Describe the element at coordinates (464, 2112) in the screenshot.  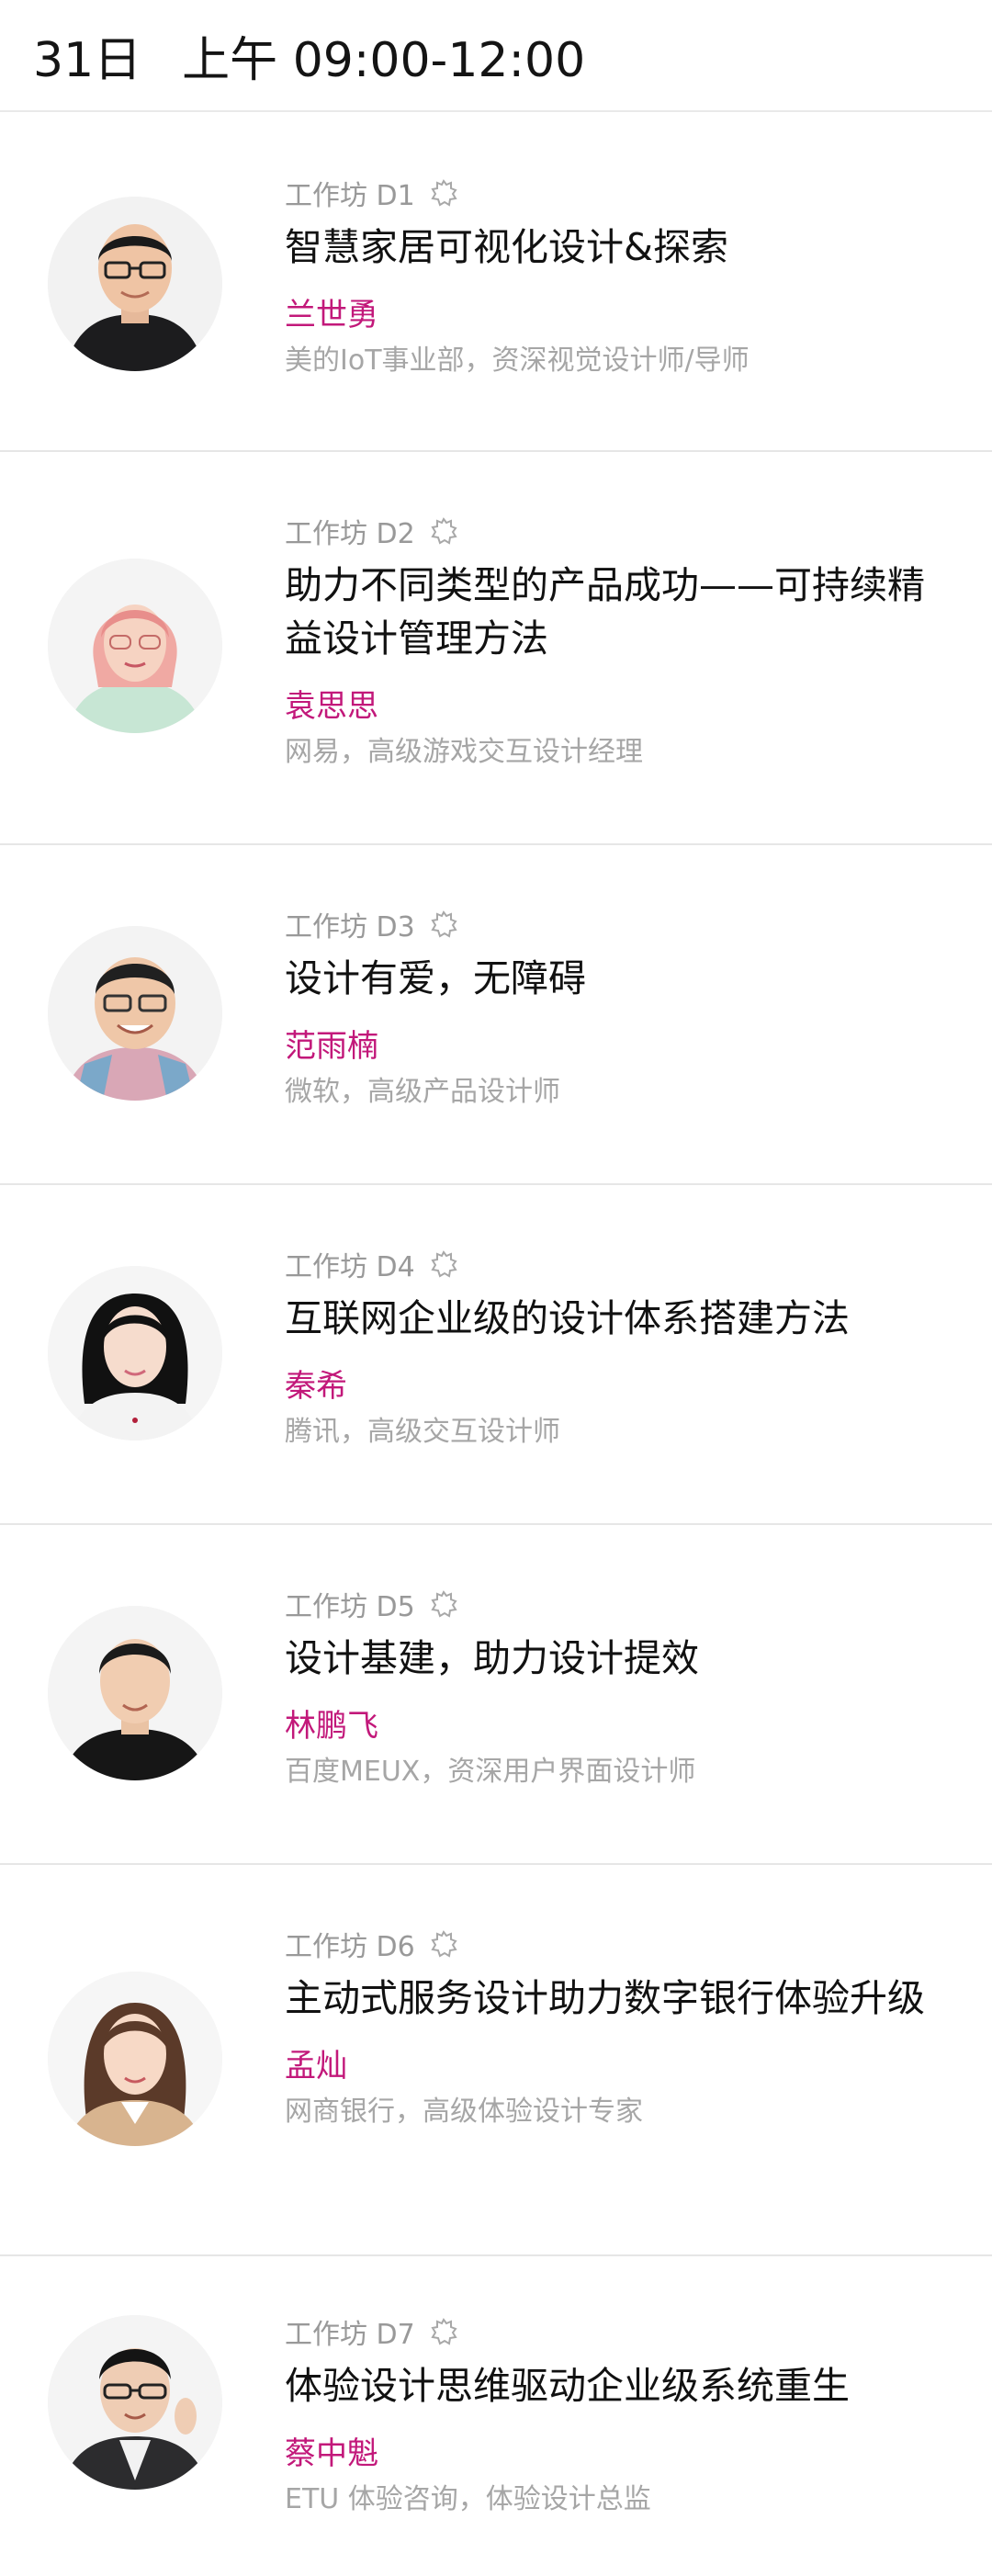
I see `speaker-organization: 网商银行，高级体验设计专家` at that location.